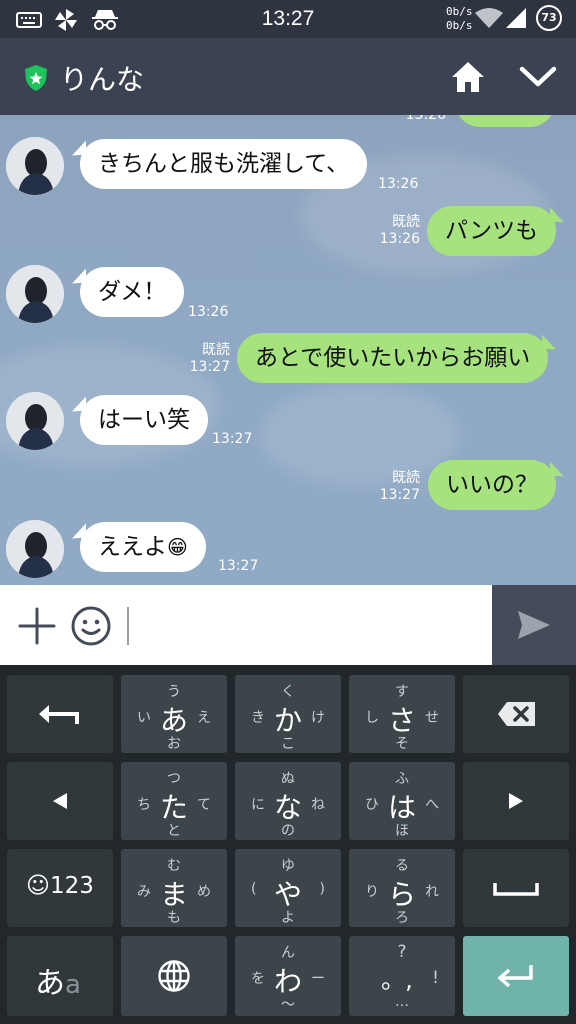  Describe the element at coordinates (492, 231) in the screenshot. I see `message-bubble: パンツも` at that location.